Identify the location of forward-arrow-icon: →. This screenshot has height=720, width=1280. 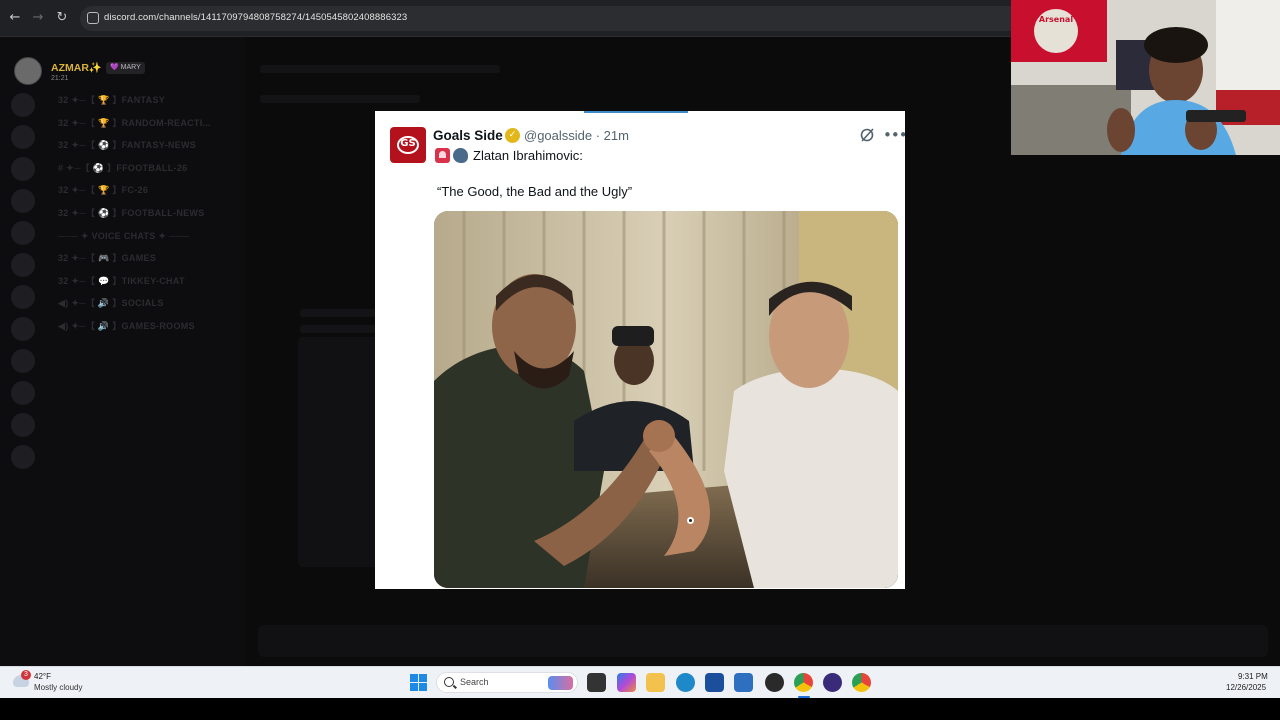
(38, 18).